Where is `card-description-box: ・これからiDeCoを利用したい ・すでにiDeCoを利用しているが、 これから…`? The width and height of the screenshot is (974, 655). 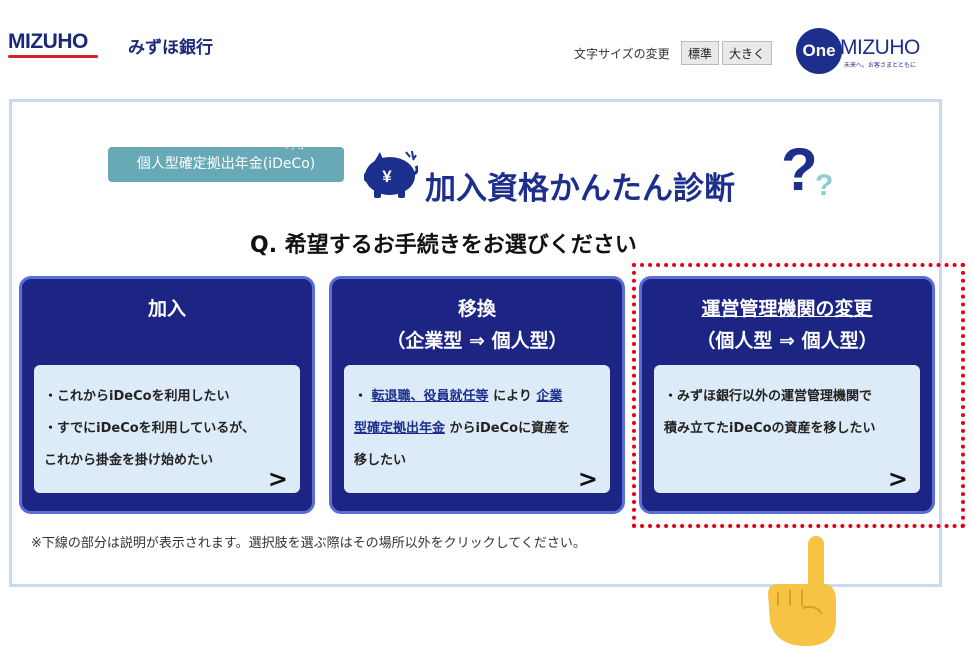 card-description-box: ・これからiDeCoを利用したい ・すでにiDeCoを利用しているが、 これから… is located at coordinates (167, 429).